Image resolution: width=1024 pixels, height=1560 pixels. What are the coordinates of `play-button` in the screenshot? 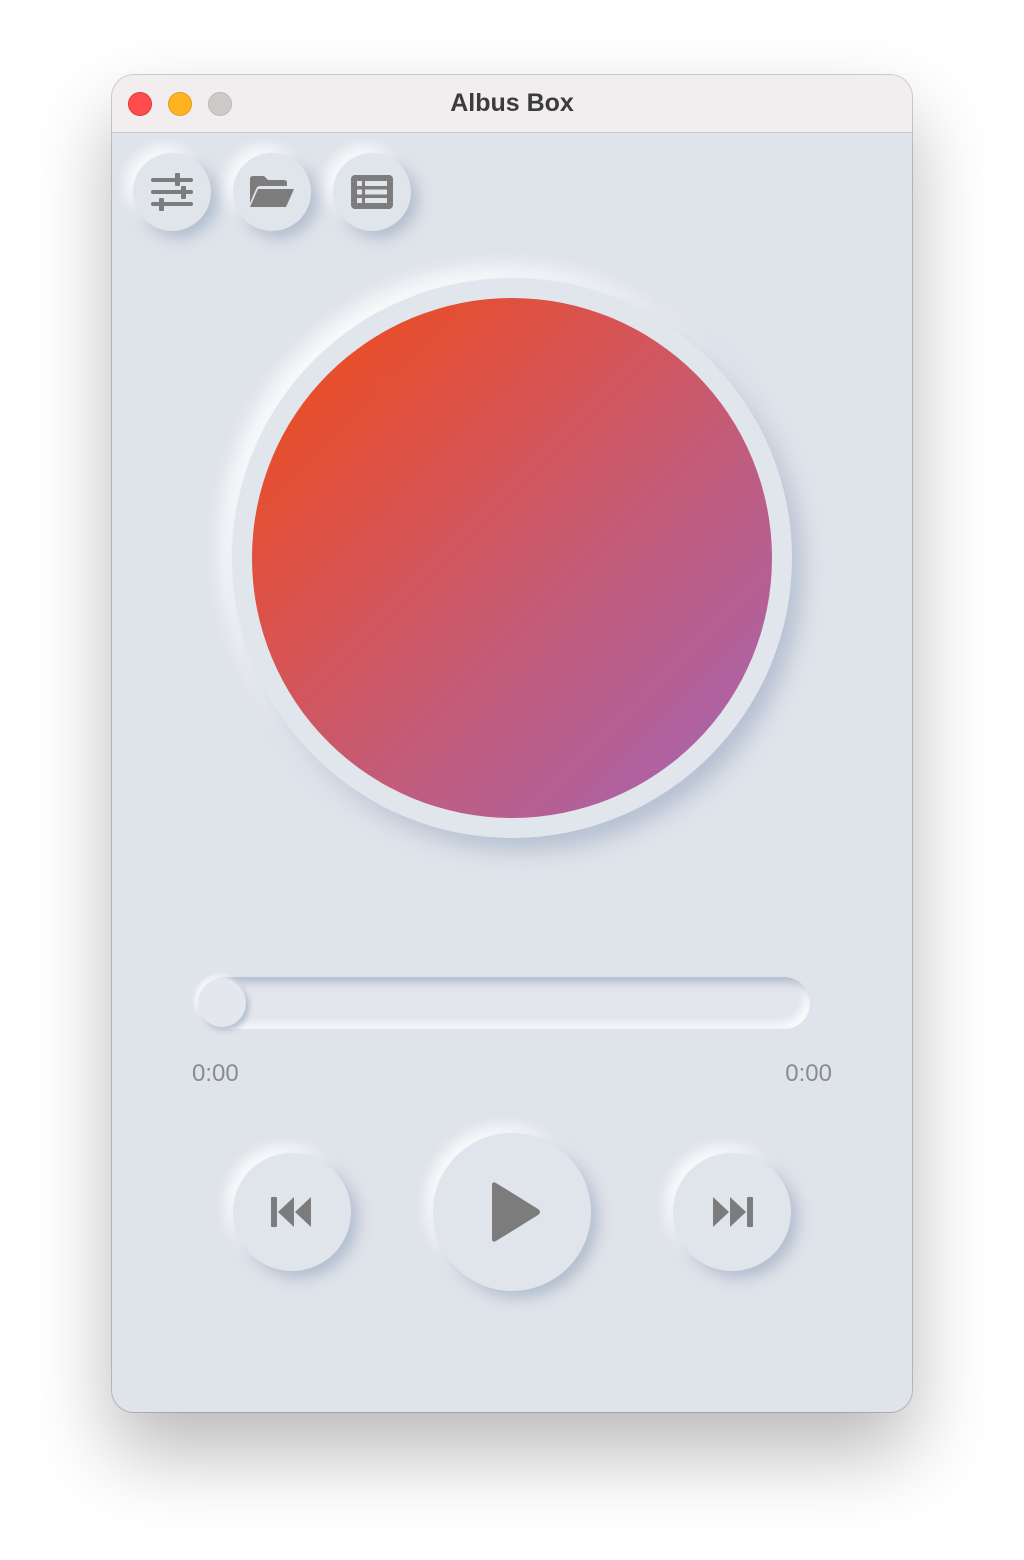 It's located at (512, 1212).